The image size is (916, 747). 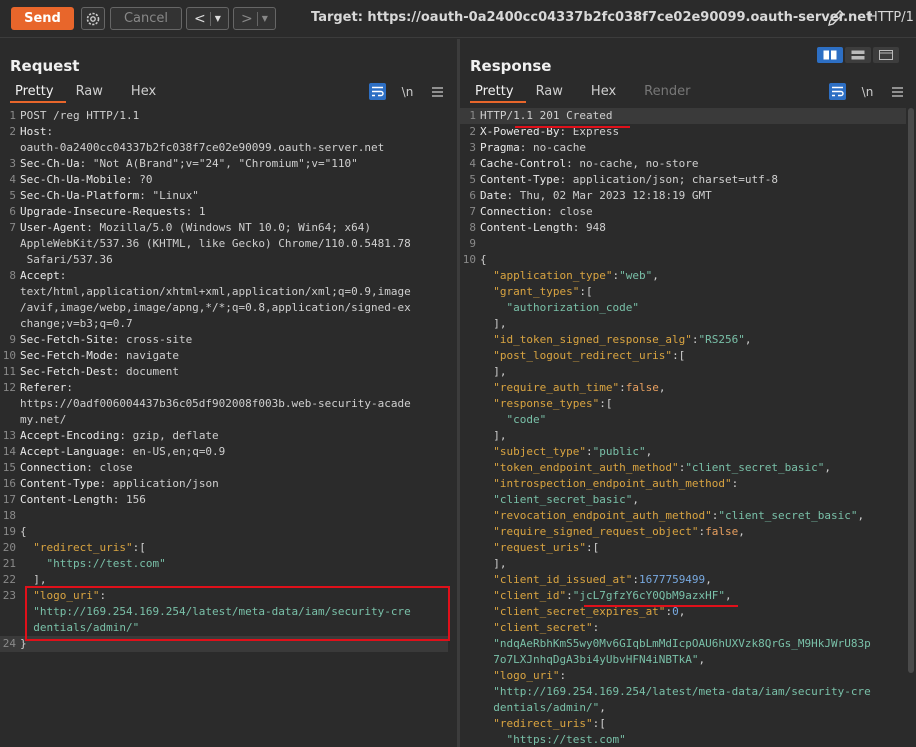 What do you see at coordinates (566, 452) in the screenshot?
I see `code-text: "subject_type":"public",` at bounding box center [566, 452].